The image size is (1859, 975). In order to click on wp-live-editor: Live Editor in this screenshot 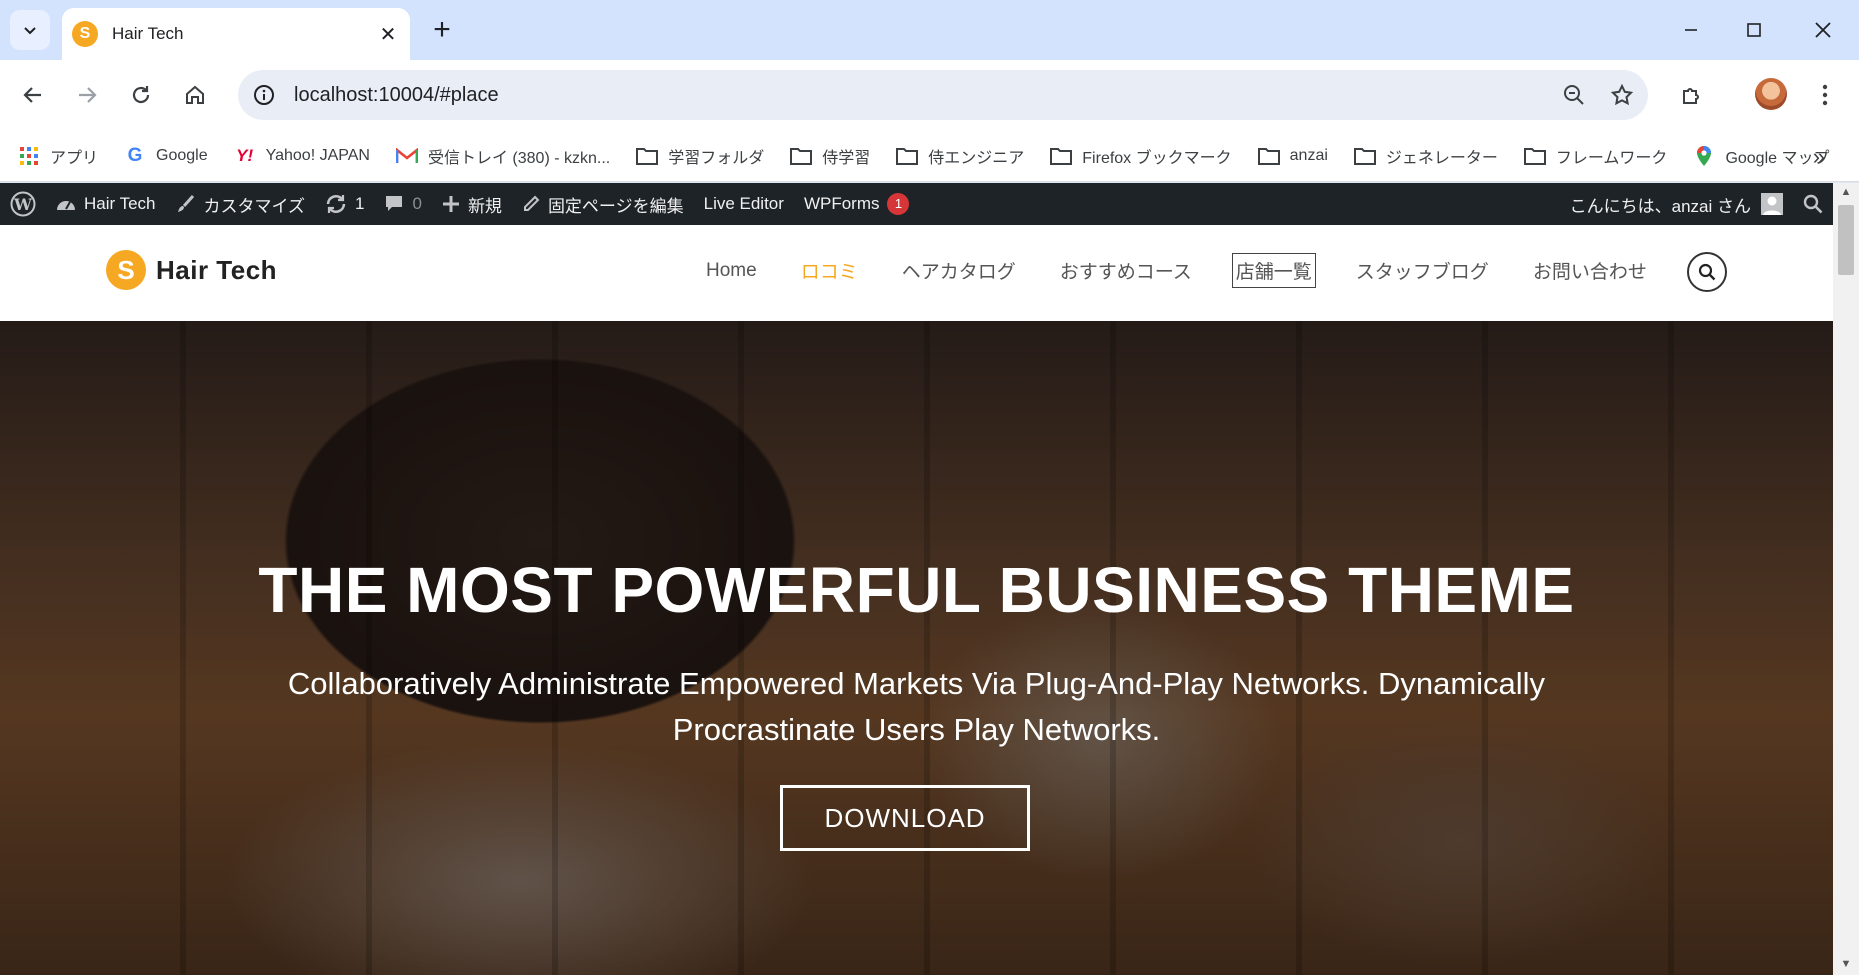, I will do `click(744, 204)`.